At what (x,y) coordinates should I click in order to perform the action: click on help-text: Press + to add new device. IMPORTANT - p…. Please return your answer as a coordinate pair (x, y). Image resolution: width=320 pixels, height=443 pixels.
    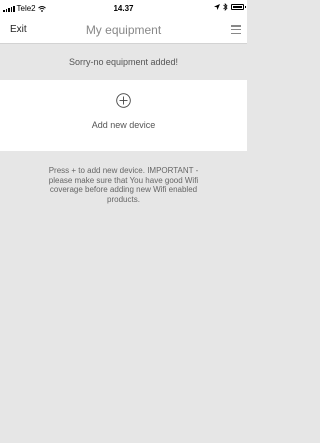
    Looking at the image, I should click on (123, 185).